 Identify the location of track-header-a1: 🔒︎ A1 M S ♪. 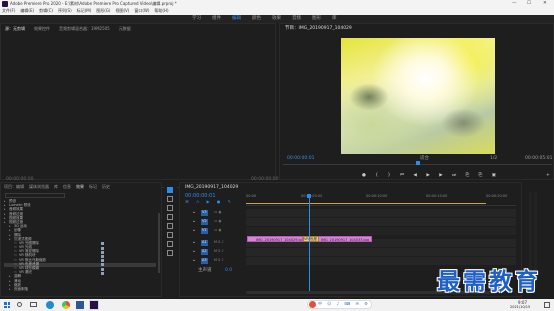
(214, 243).